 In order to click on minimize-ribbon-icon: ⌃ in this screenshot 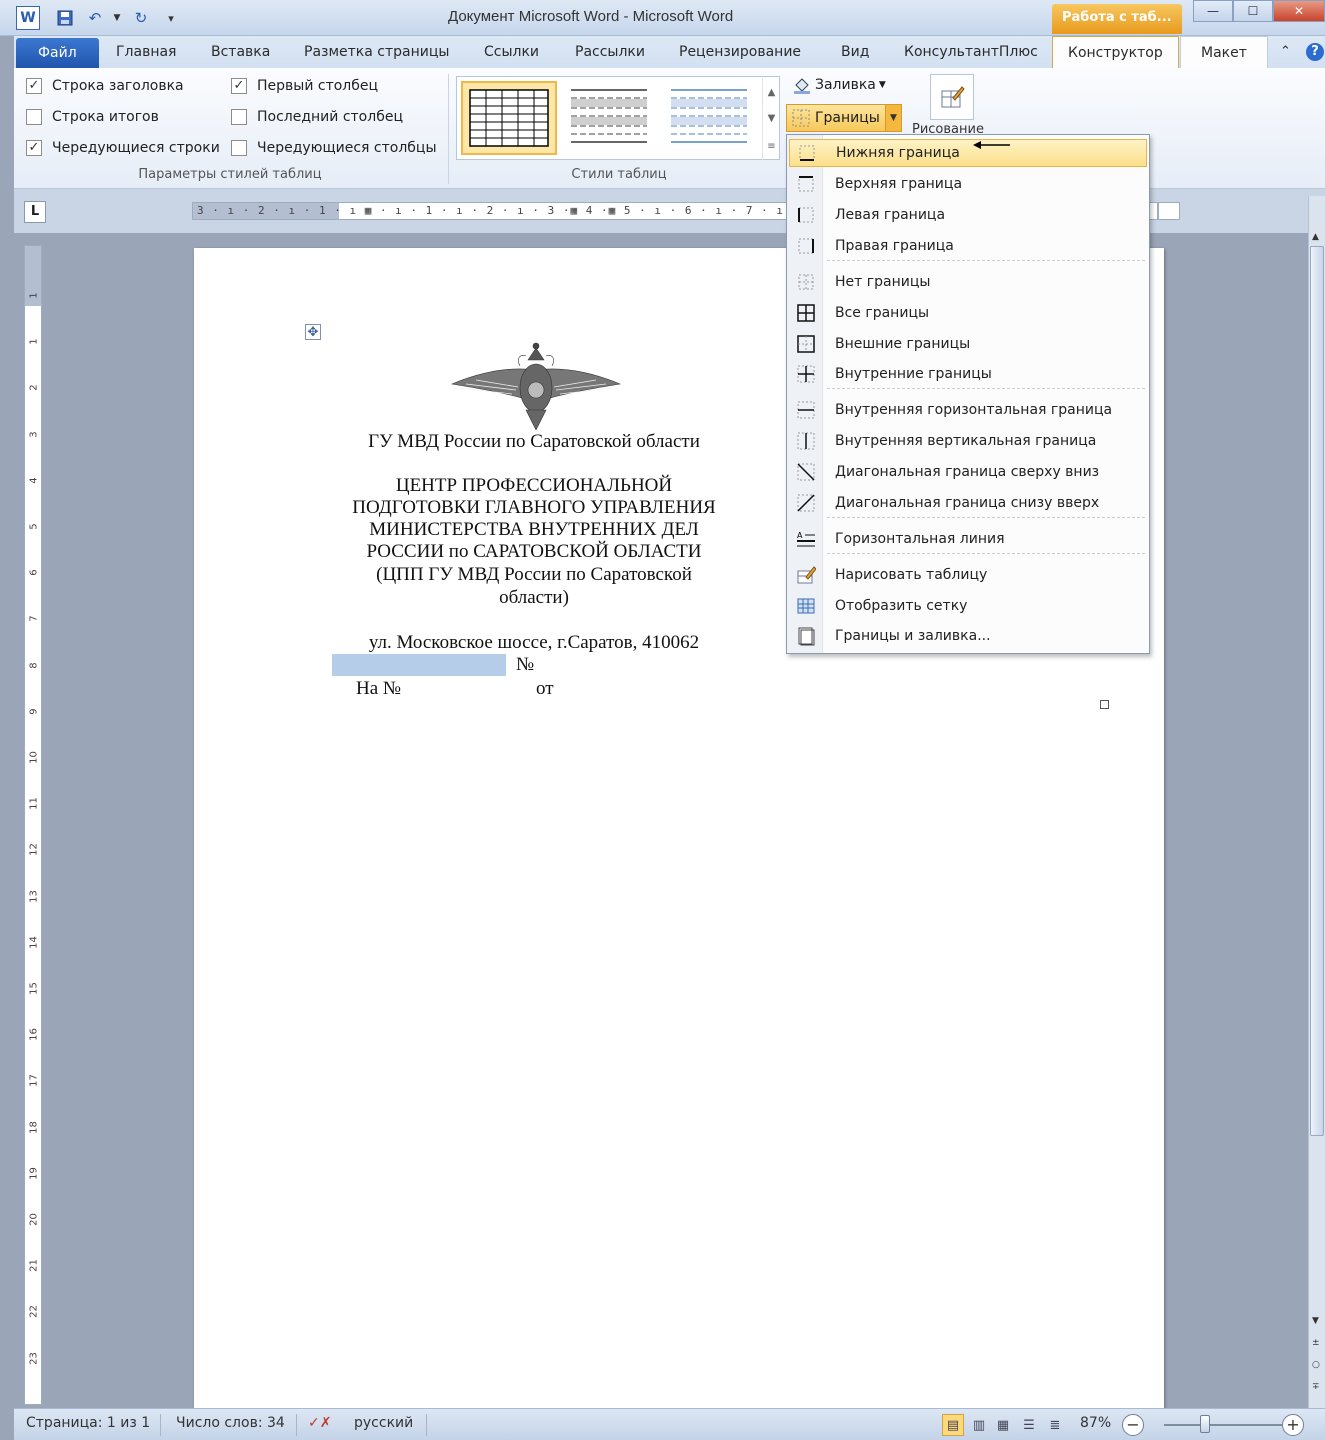, I will do `click(1285, 52)`.